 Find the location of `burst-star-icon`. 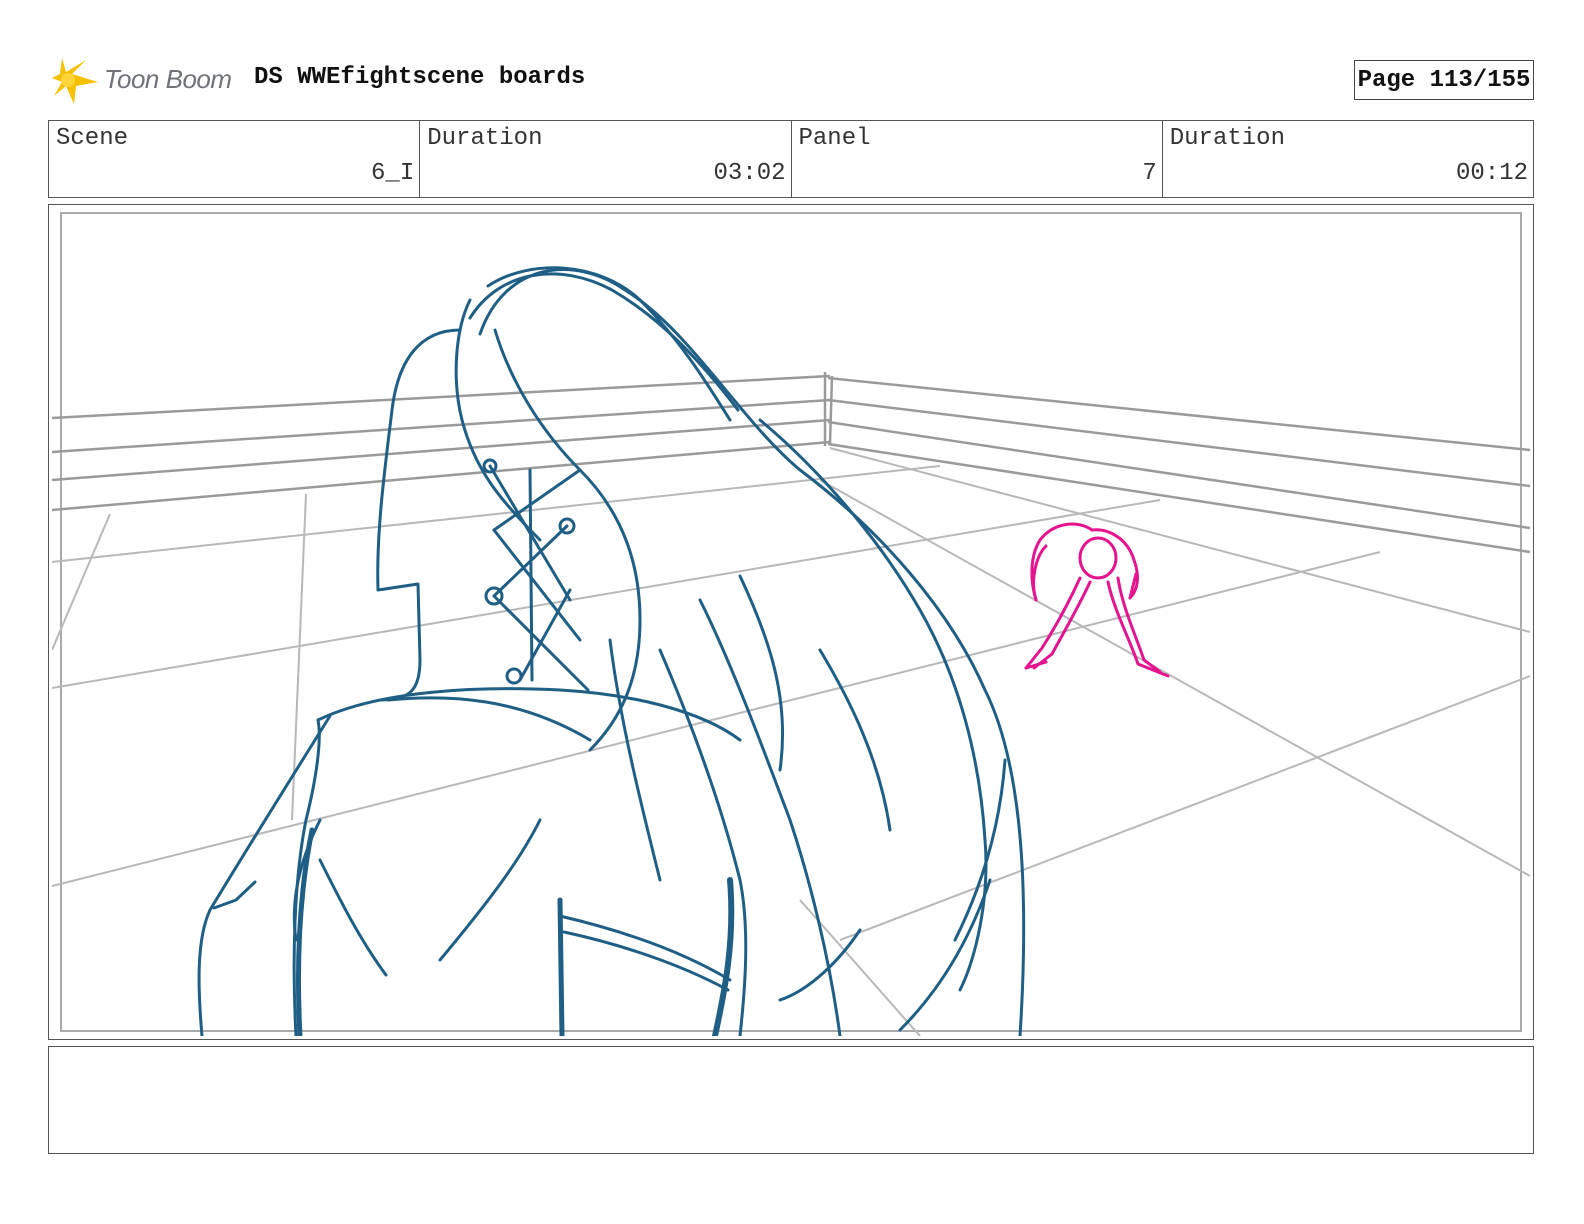

burst-star-icon is located at coordinates (75, 81).